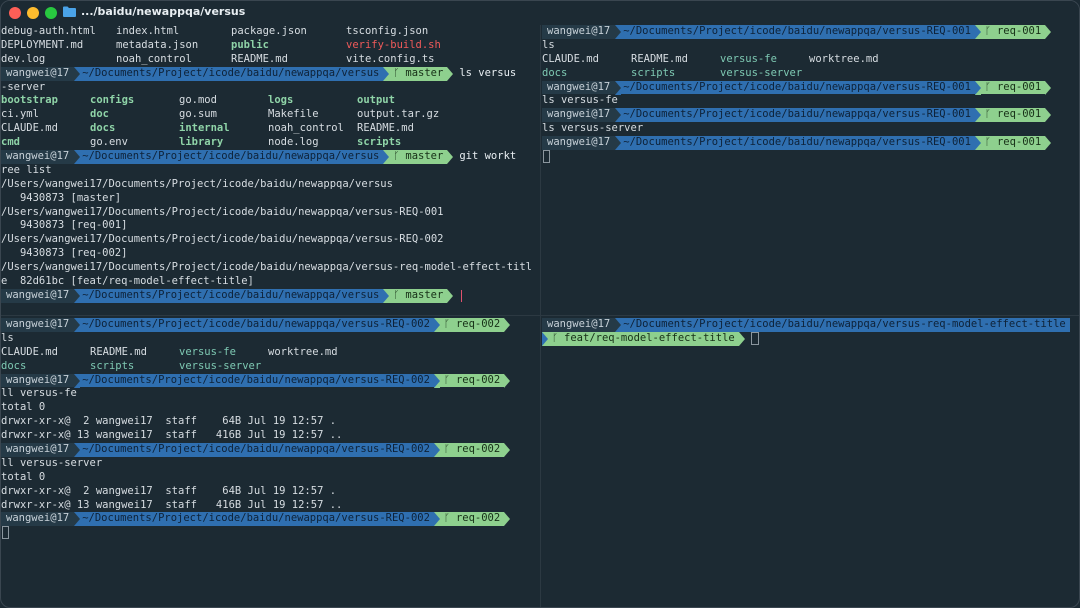  I want to click on prompt-branch: ᚴ req-001, so click(1013, 87).